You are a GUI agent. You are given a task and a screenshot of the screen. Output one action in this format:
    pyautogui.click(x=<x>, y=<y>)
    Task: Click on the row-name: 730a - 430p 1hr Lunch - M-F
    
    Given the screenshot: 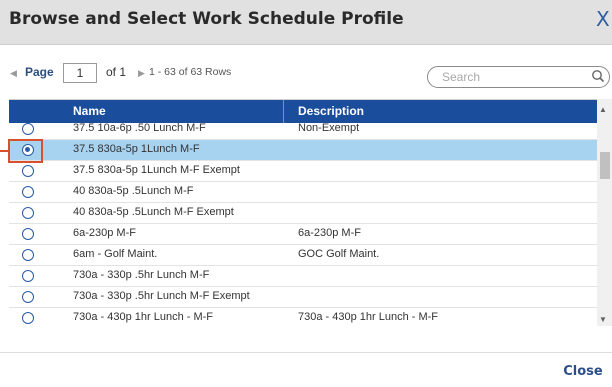 What is the action you would take?
    pyautogui.click(x=143, y=317)
    